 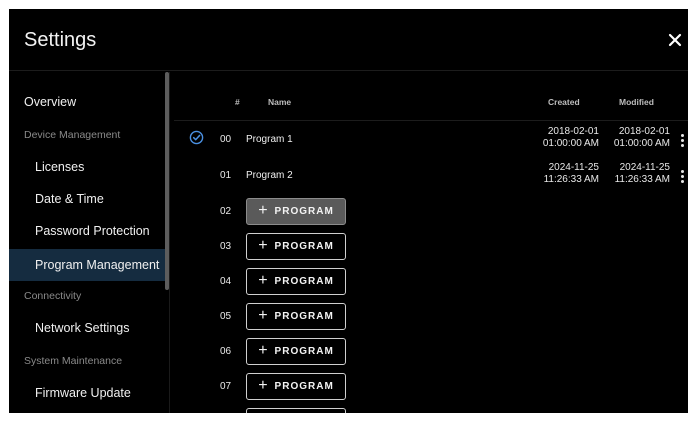 I want to click on dialog-header: Settings, so click(x=348, y=40).